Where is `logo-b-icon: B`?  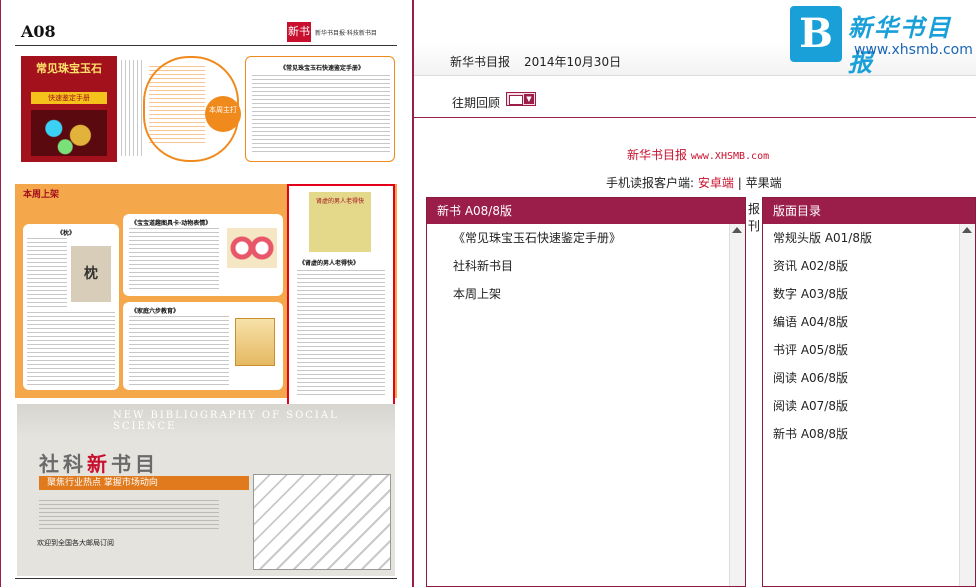 logo-b-icon: B is located at coordinates (816, 34).